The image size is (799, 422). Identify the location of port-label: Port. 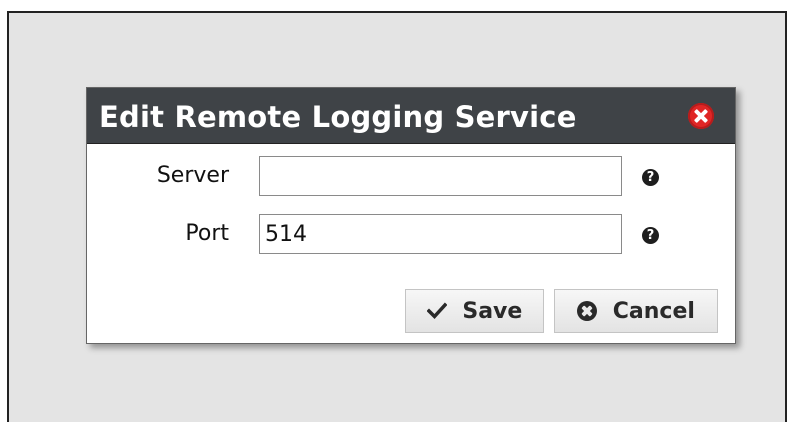
(207, 233).